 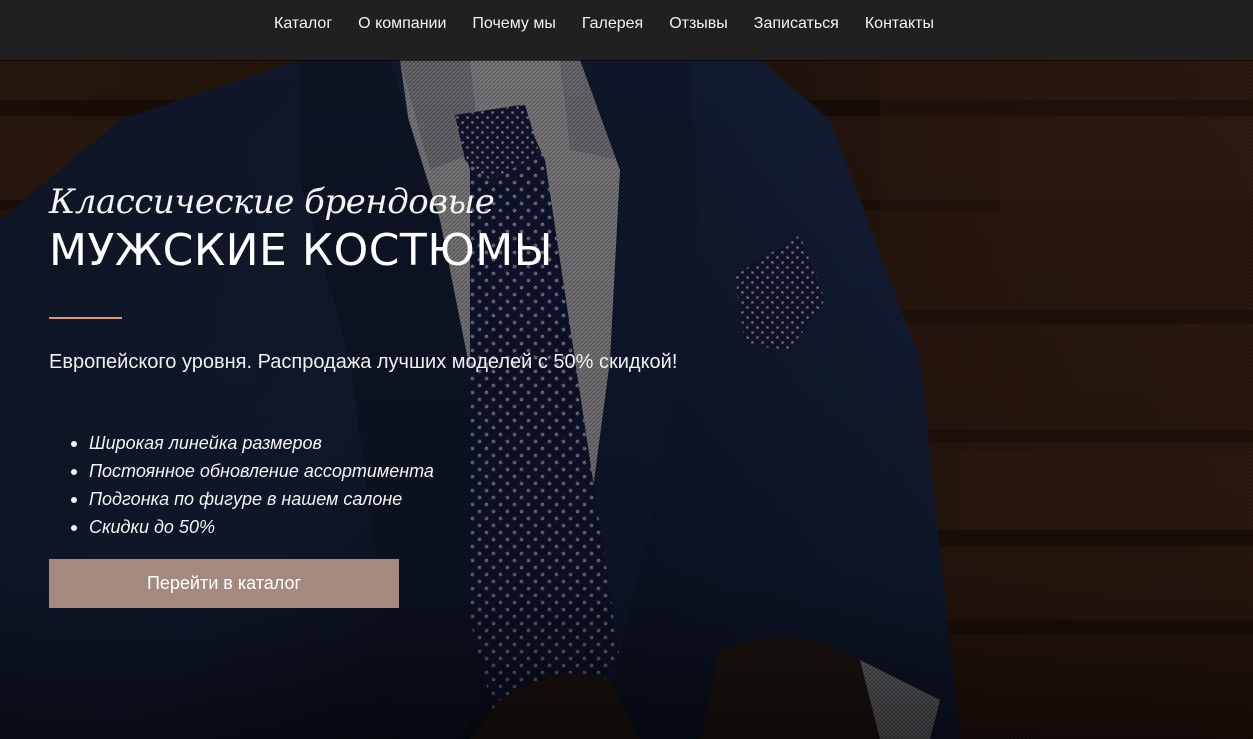 I want to click on feature-item: Скидки до 50%, so click(x=241, y=527).